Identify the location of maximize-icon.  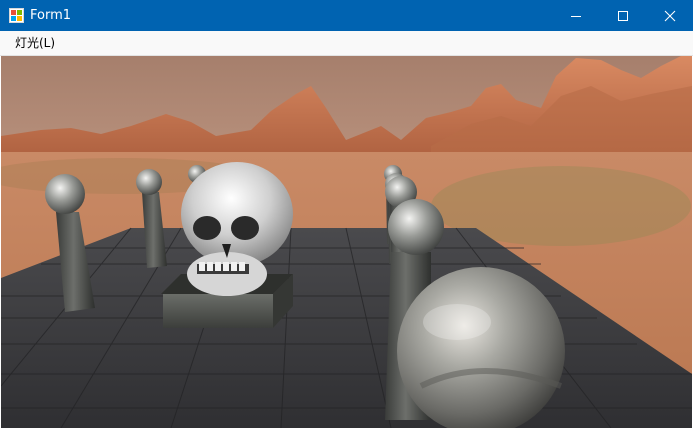
(623, 16).